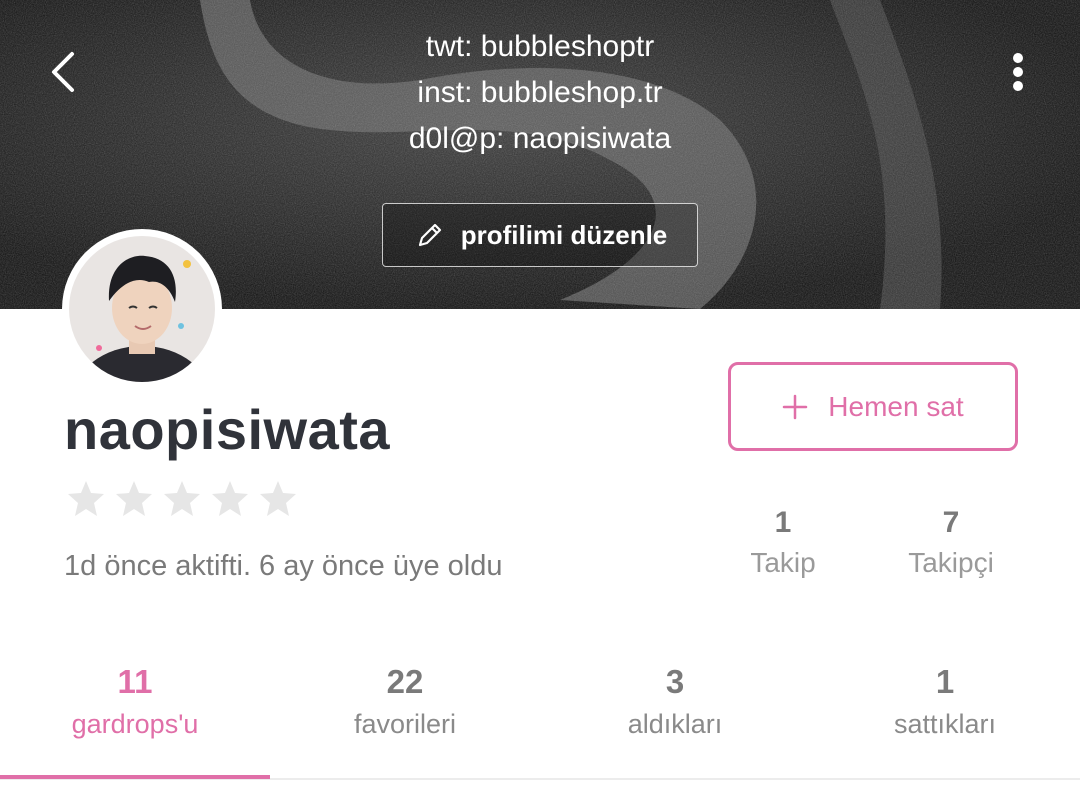 The width and height of the screenshot is (1080, 793). Describe the element at coordinates (405, 681) in the screenshot. I see `tab-count: 22` at that location.